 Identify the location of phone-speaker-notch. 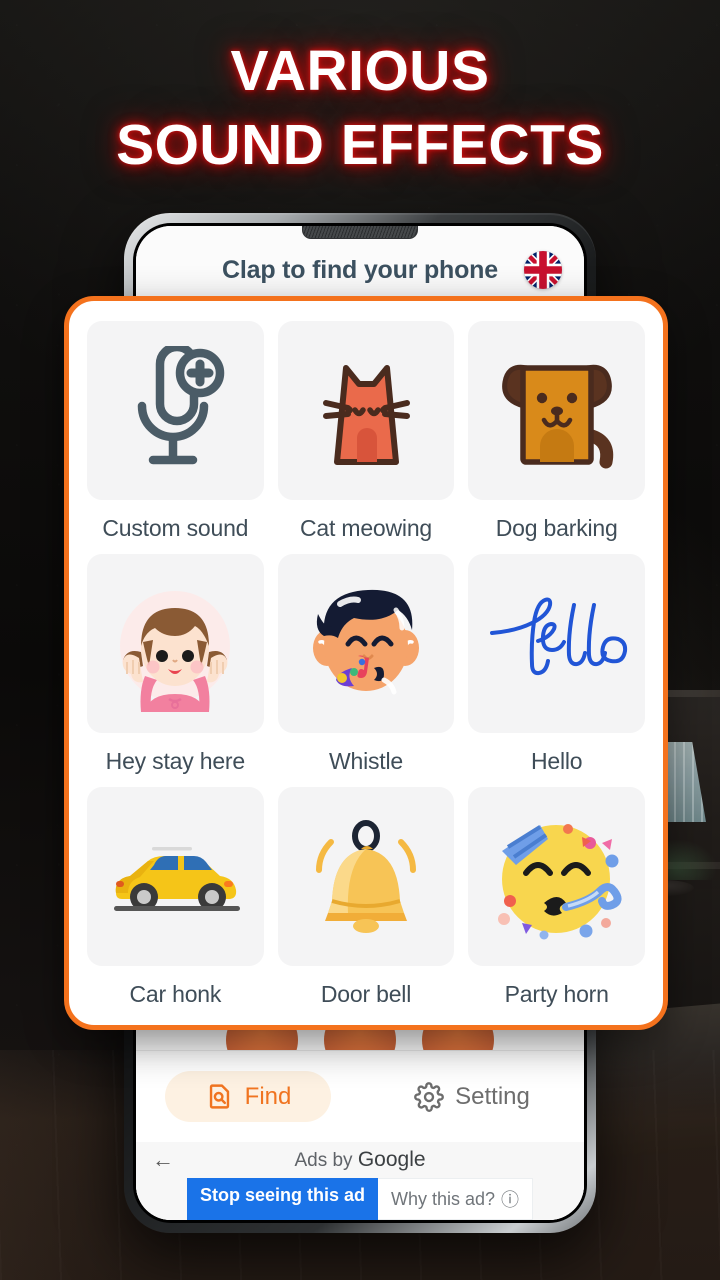
(360, 232).